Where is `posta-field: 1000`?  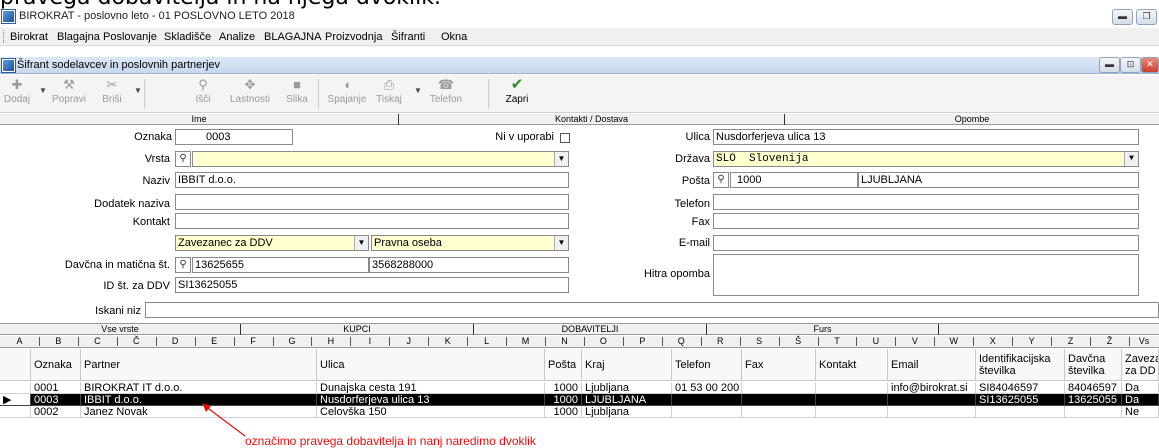
posta-field: 1000 is located at coordinates (794, 180).